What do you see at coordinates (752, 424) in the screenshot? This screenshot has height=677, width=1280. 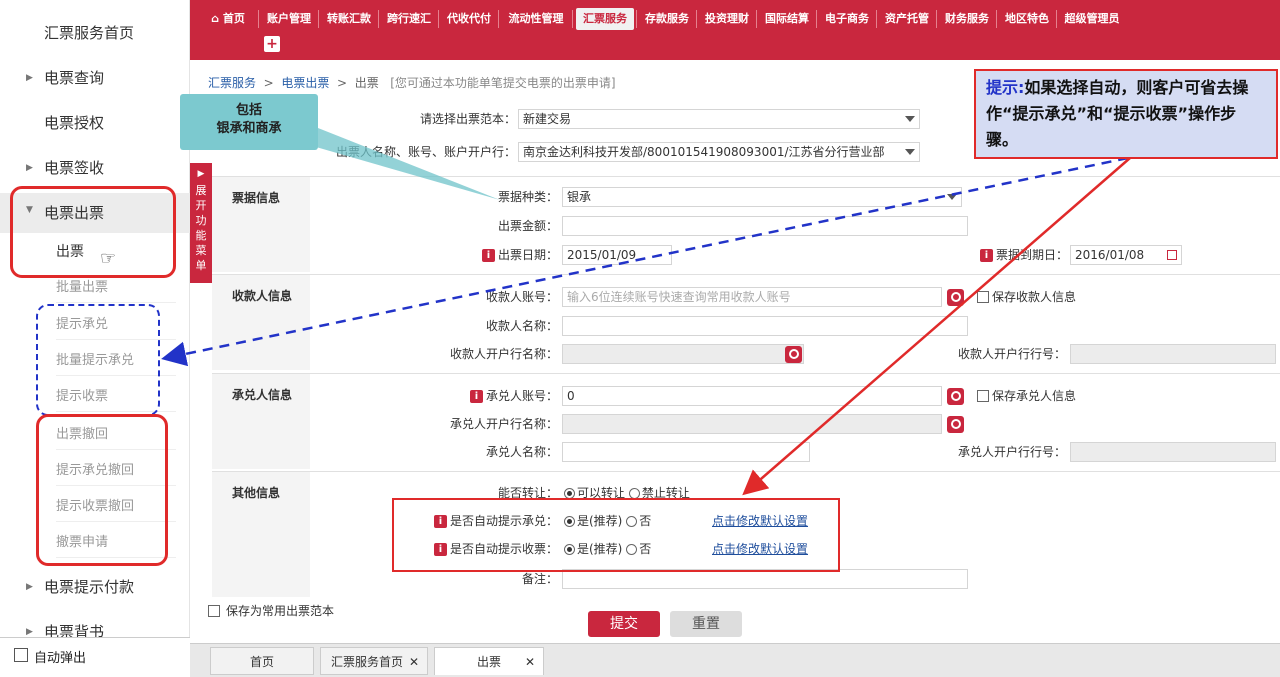 I see `acceptor-bank-input` at bounding box center [752, 424].